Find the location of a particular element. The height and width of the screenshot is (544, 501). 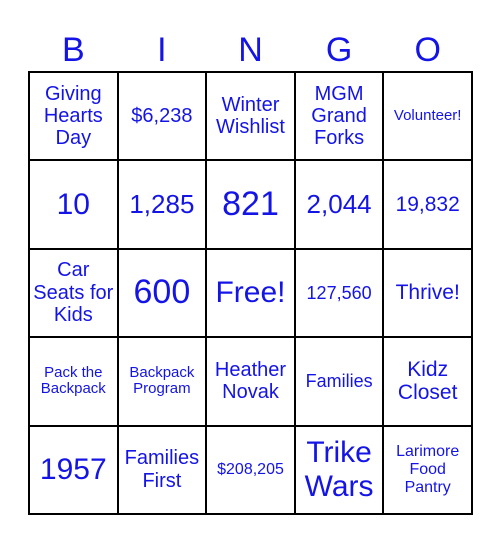

header-letter-n: N is located at coordinates (250, 50).